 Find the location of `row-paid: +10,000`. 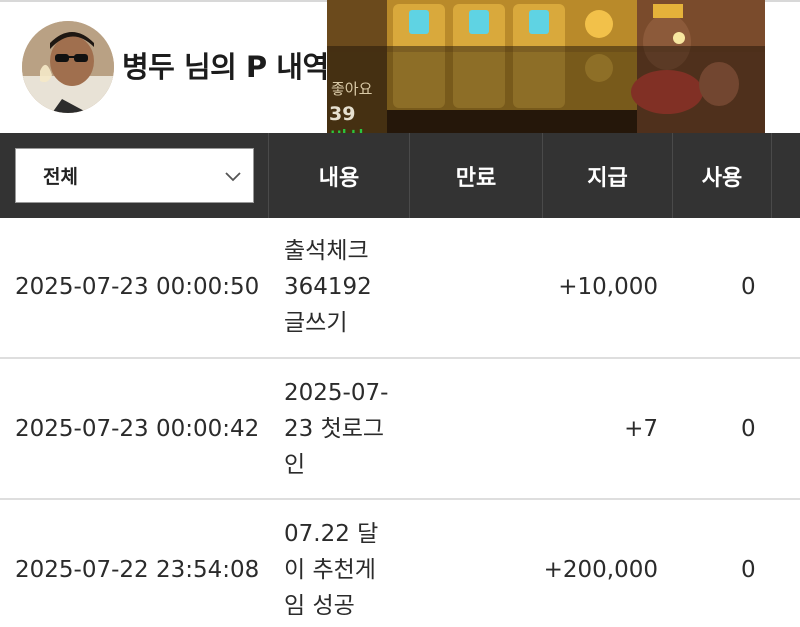

row-paid: +10,000 is located at coordinates (608, 287).